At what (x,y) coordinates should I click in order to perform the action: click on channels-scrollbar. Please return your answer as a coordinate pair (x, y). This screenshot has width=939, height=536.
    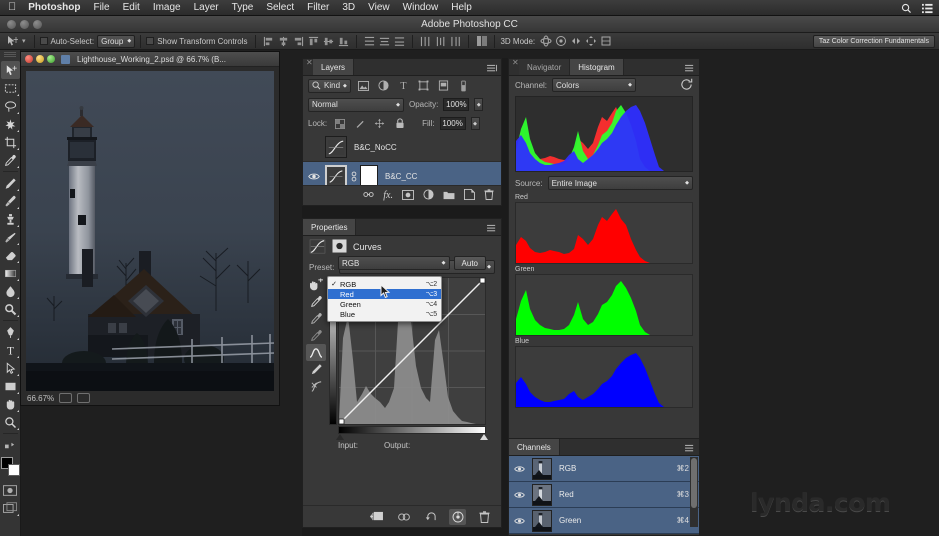
    Looking at the image, I should click on (694, 492).